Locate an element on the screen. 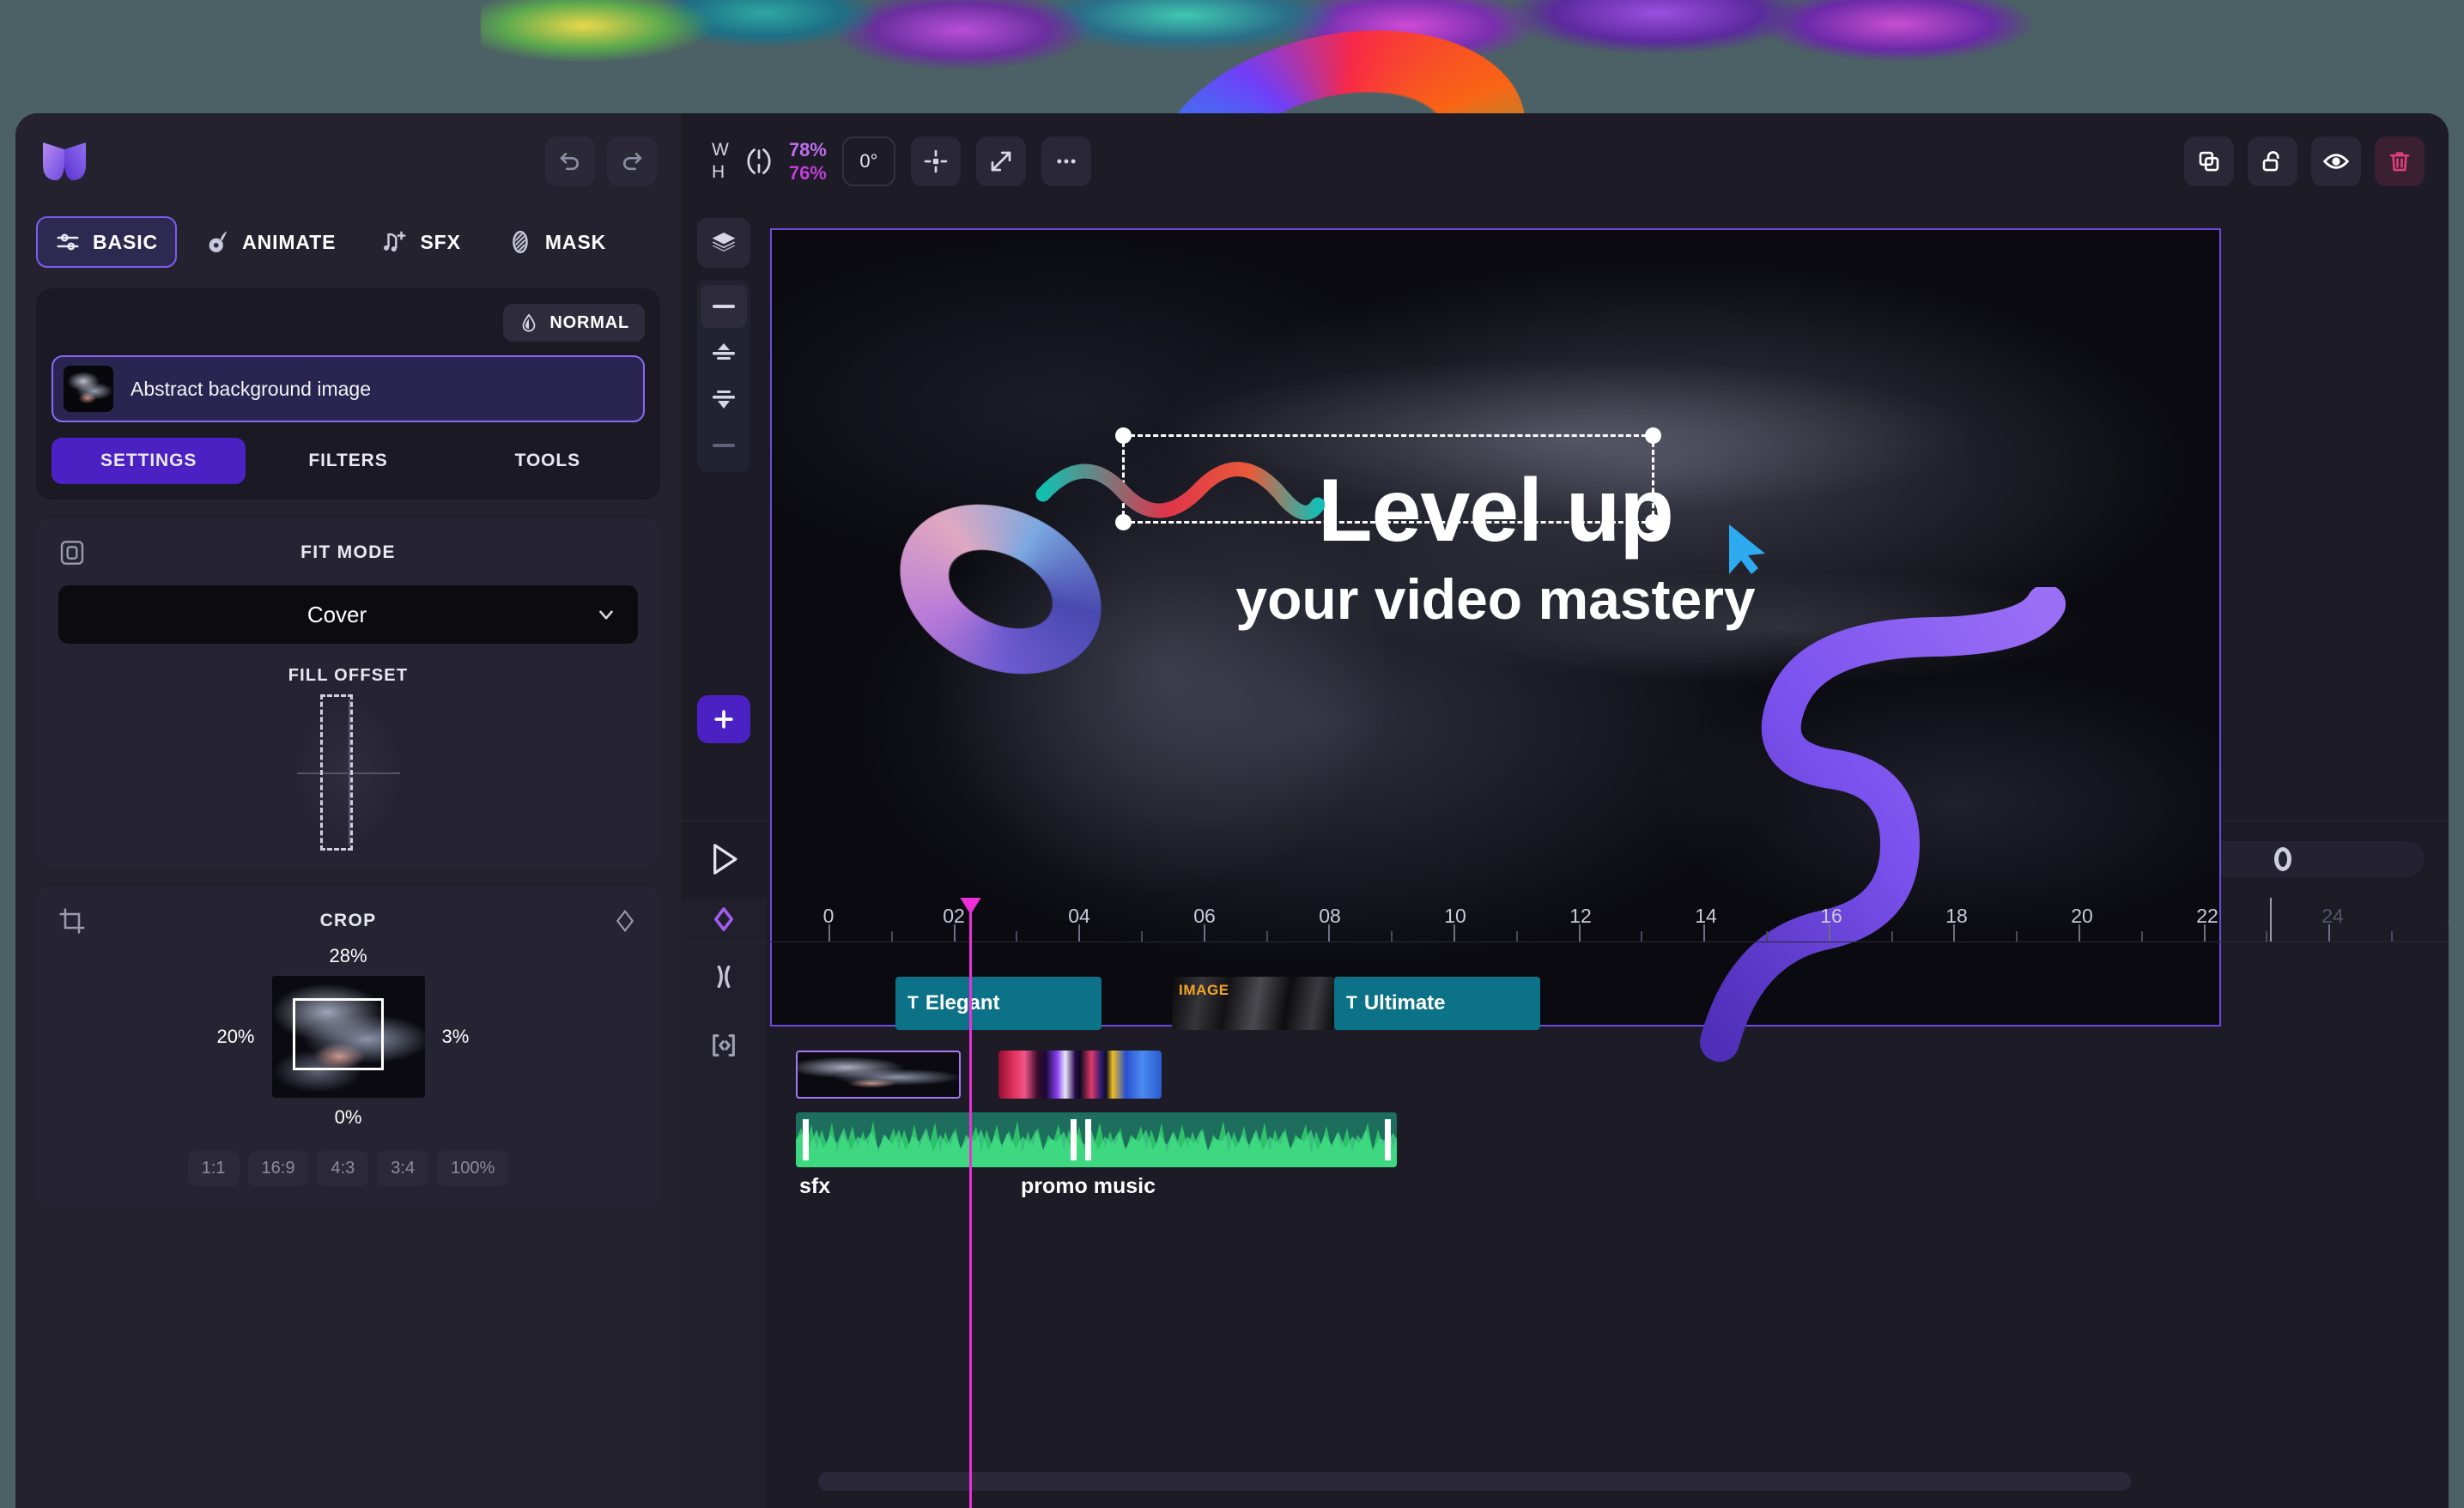 The height and width of the screenshot is (1508, 2464). playhead is located at coordinates (970, 1202).